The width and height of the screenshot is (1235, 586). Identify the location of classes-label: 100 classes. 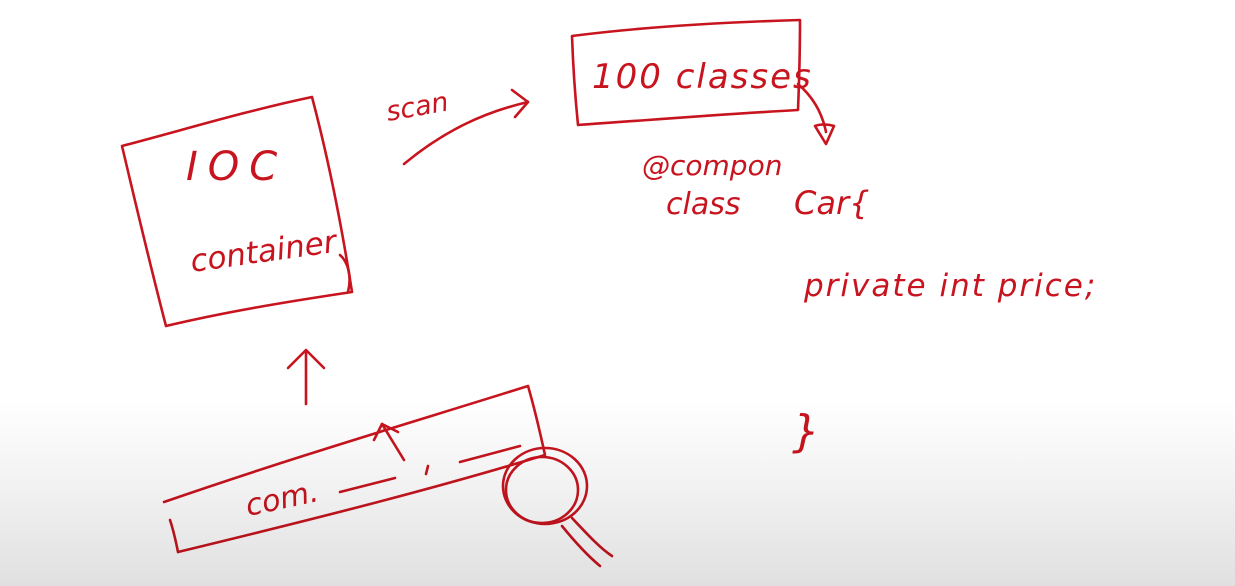
(702, 77).